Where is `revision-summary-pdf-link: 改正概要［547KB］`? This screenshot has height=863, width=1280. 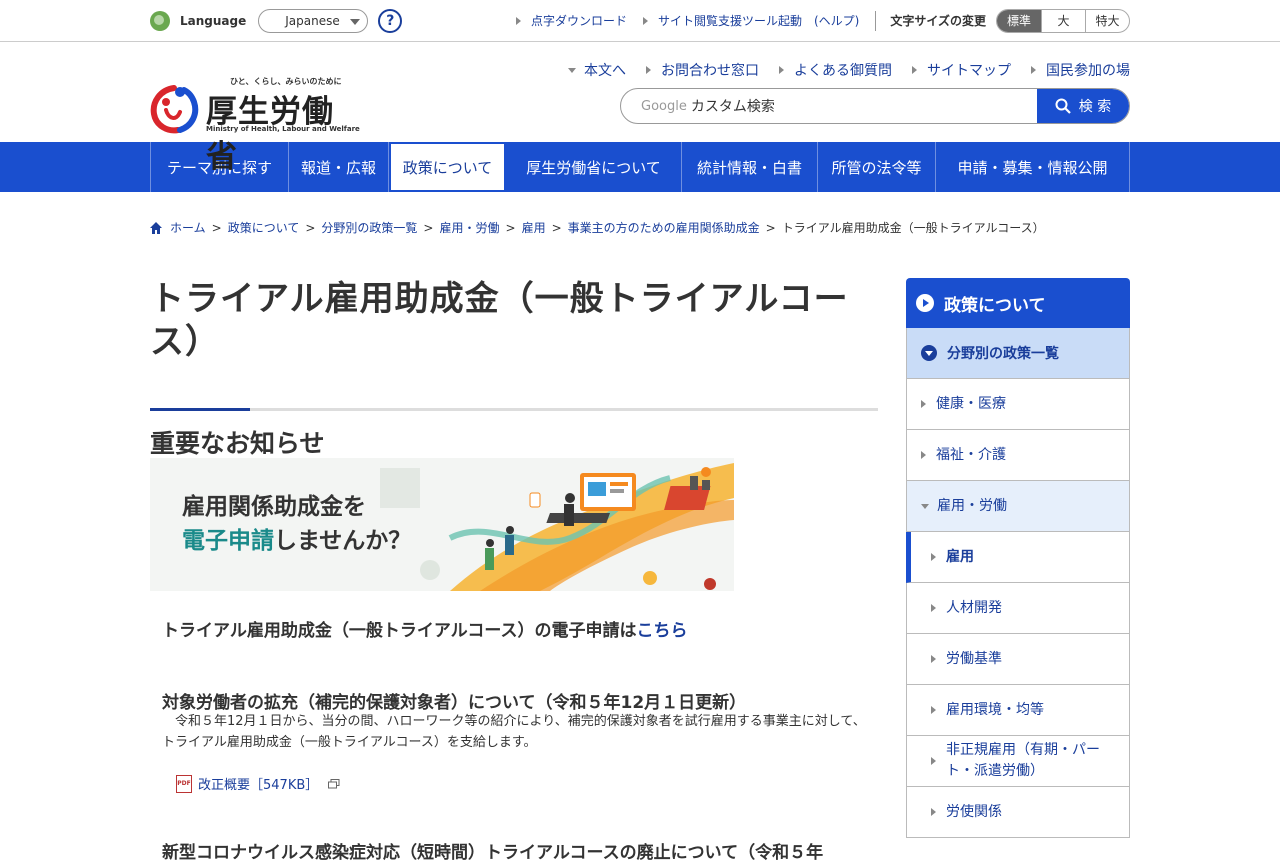
revision-summary-pdf-link: 改正概要［547KB］ is located at coordinates (258, 783).